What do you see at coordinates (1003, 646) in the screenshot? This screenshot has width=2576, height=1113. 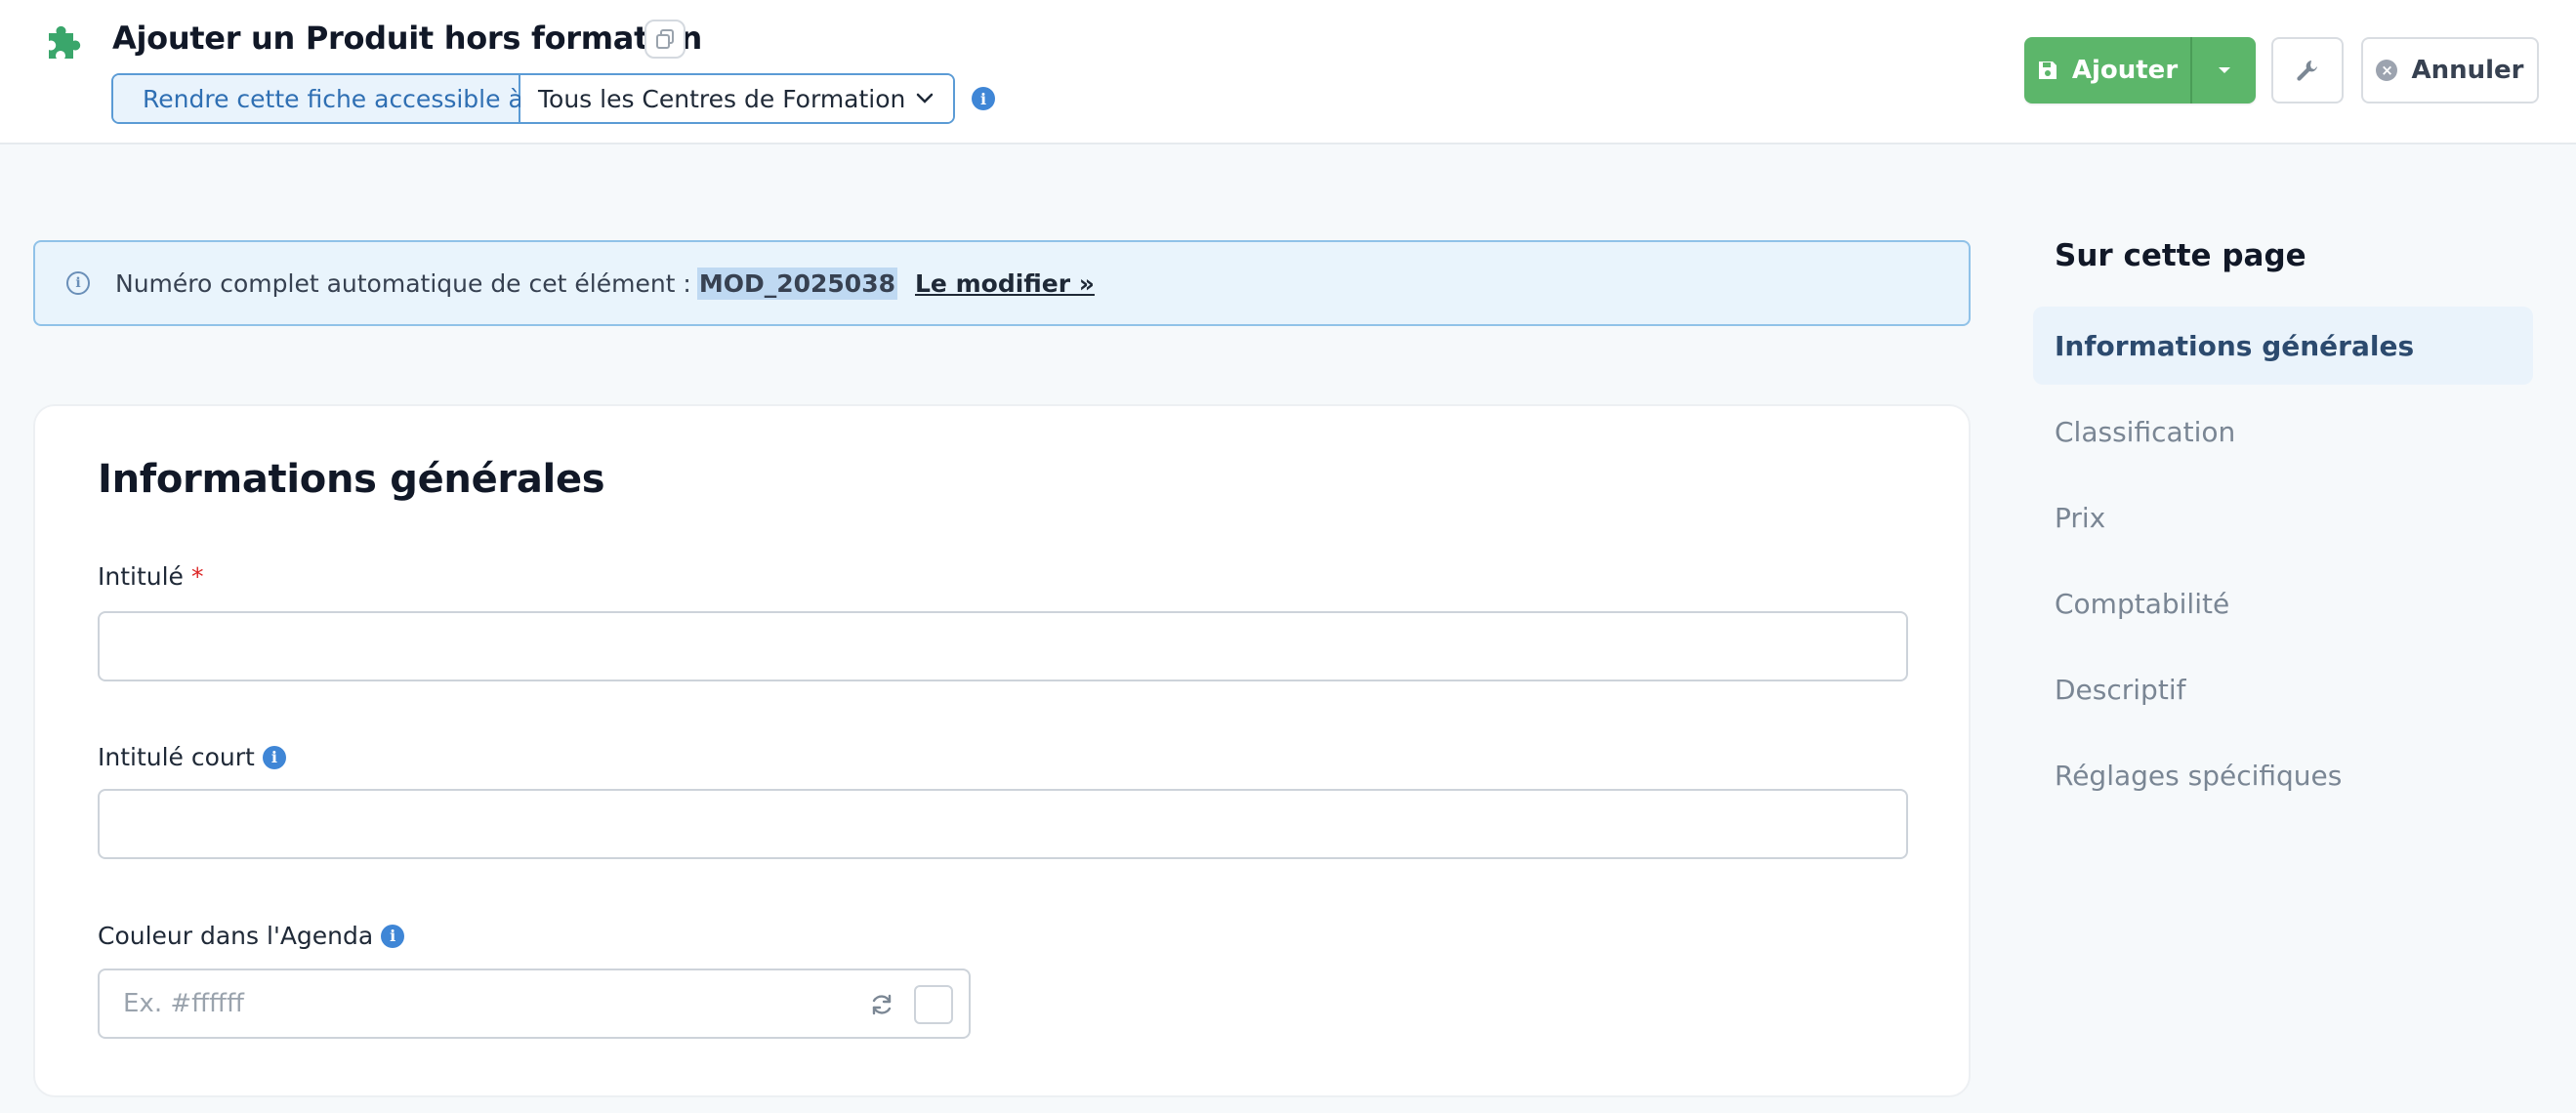 I see `intitule-input` at bounding box center [1003, 646].